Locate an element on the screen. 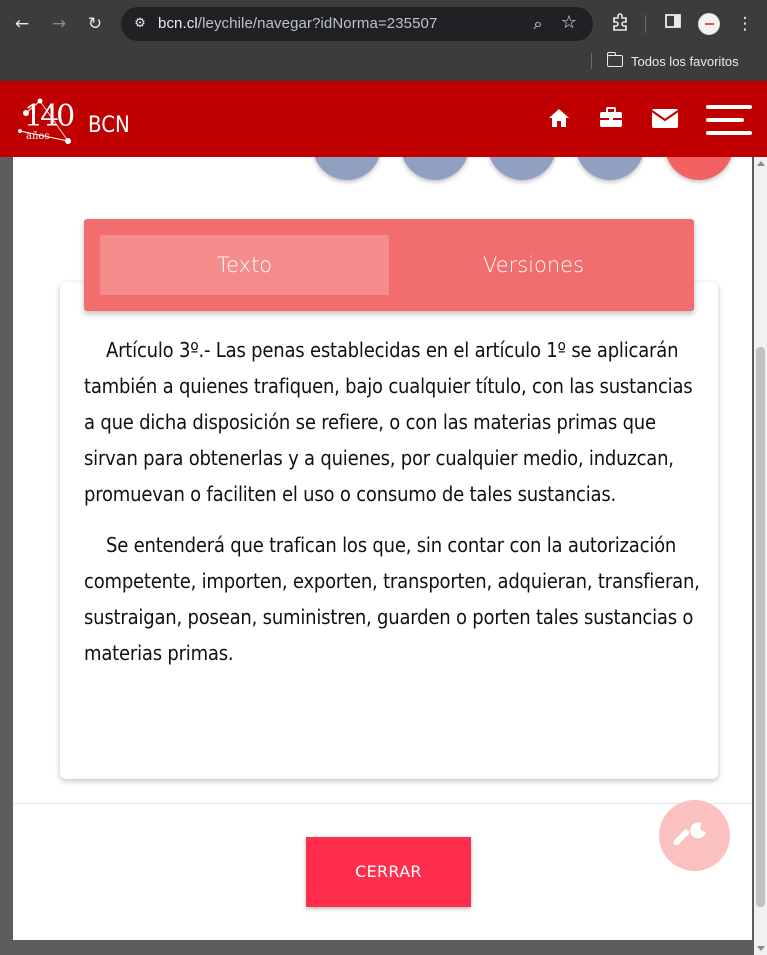 The image size is (767, 955). modal-footer-divider is located at coordinates (382, 803).